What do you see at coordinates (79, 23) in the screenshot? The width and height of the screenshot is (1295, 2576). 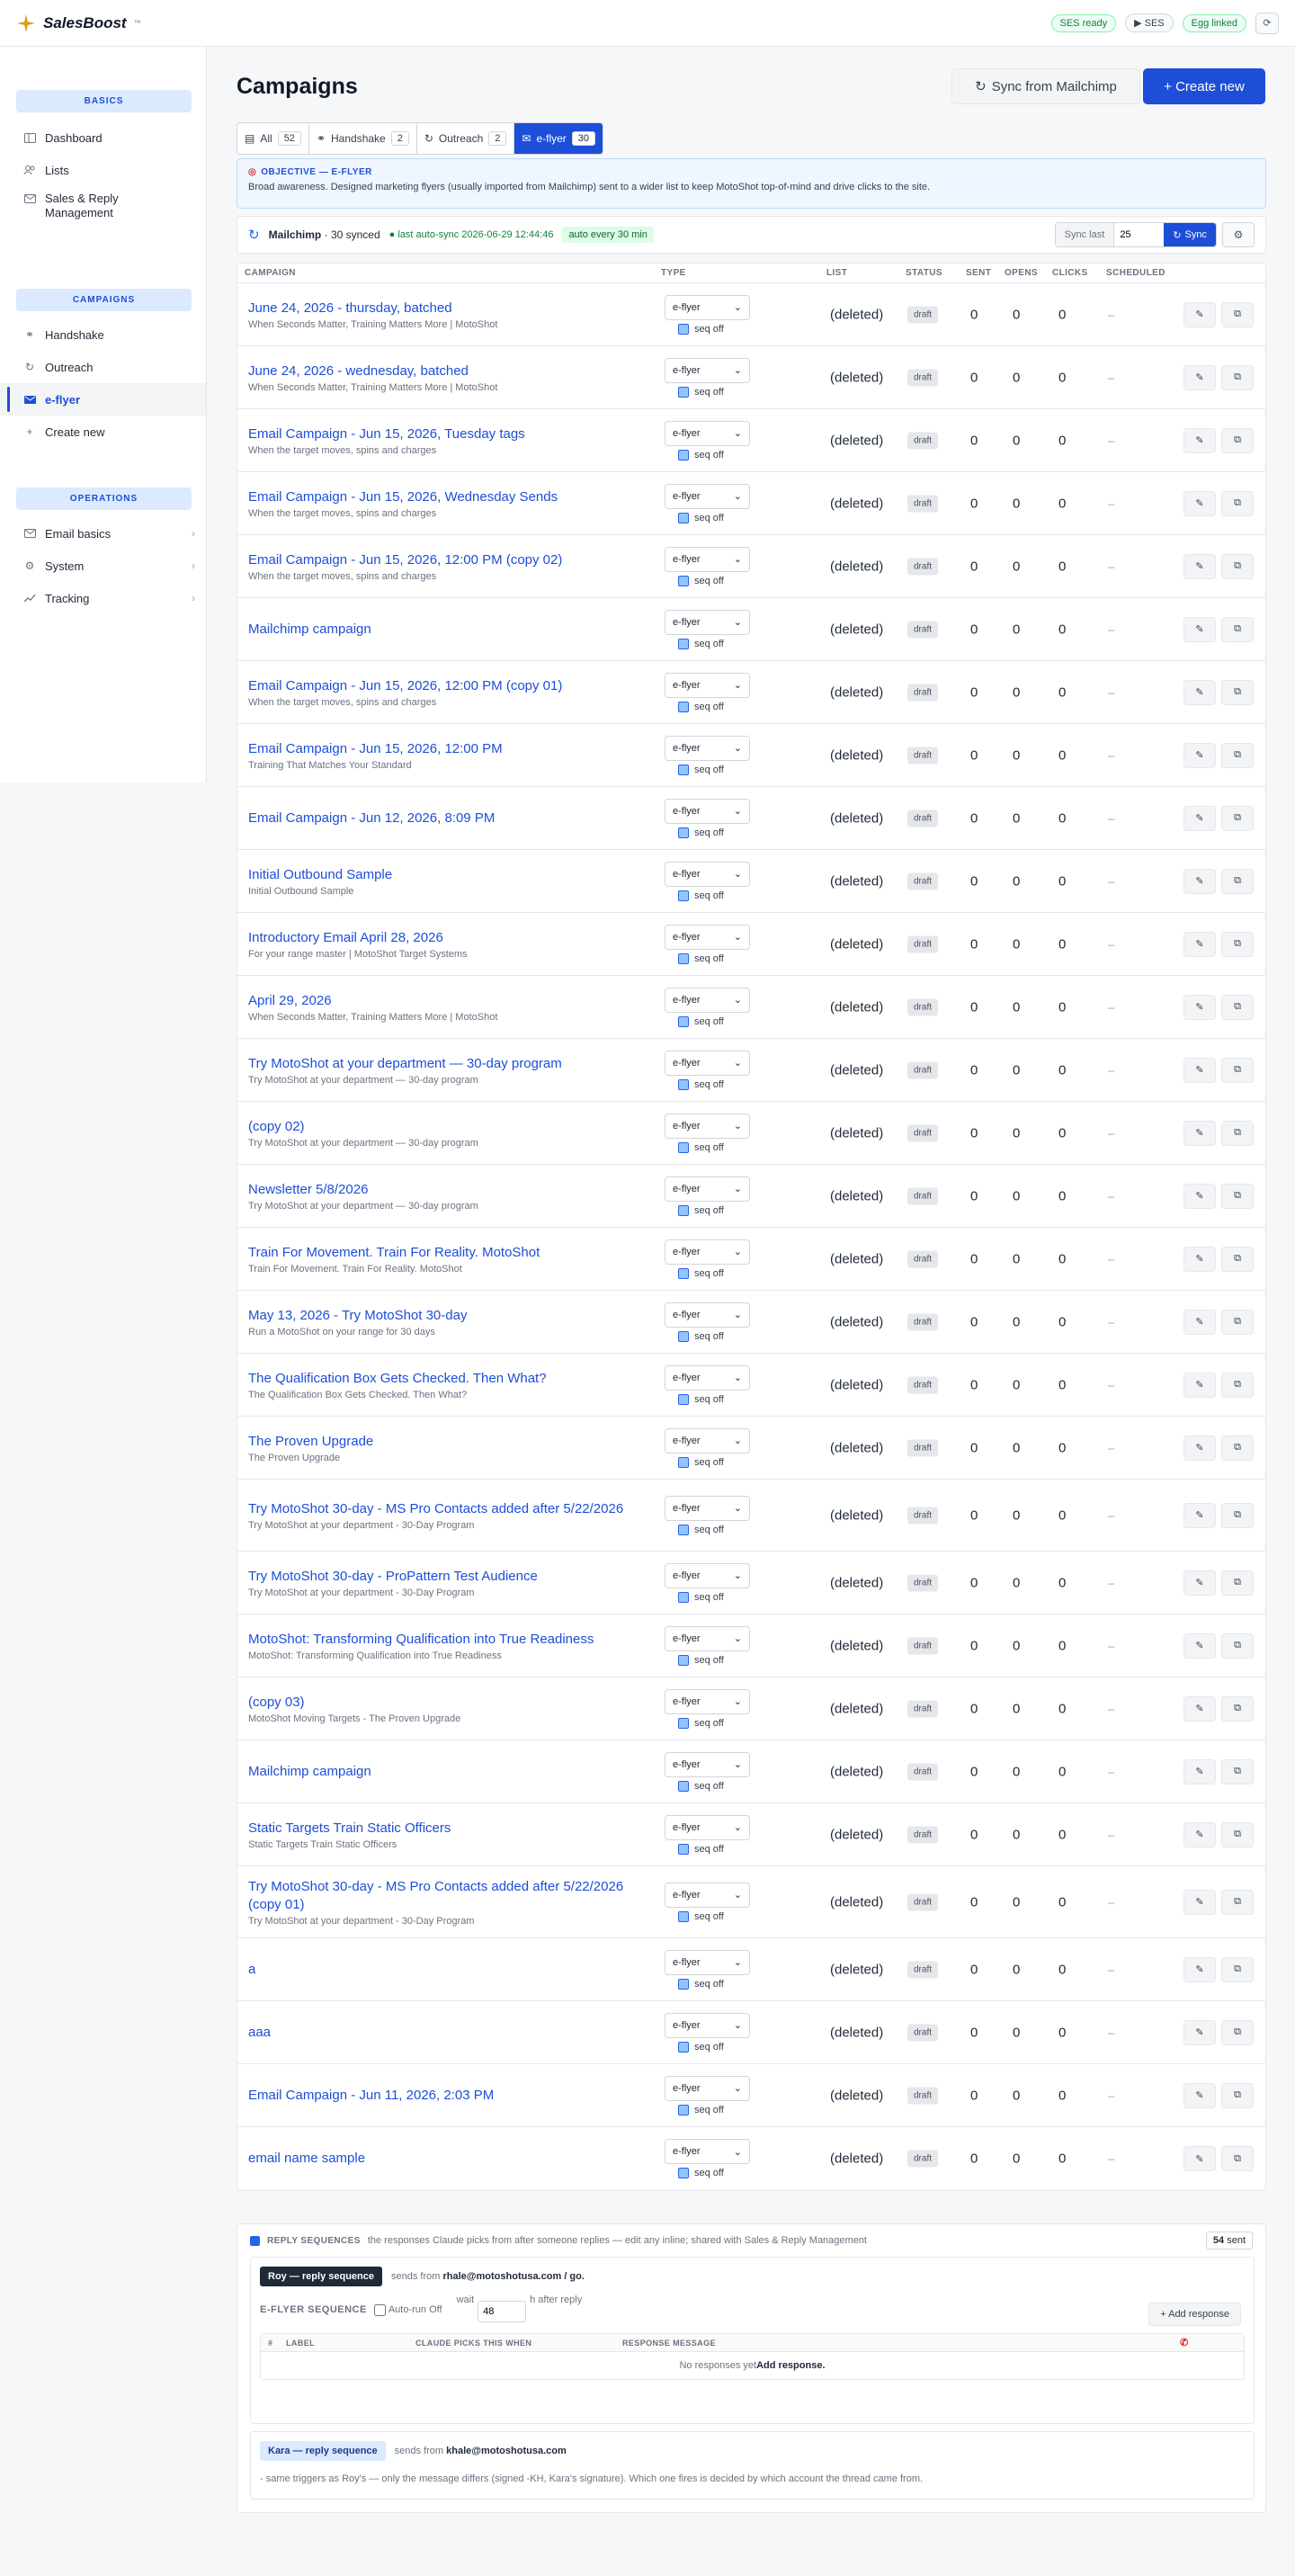 I see `brand: SalesBoost ™` at bounding box center [79, 23].